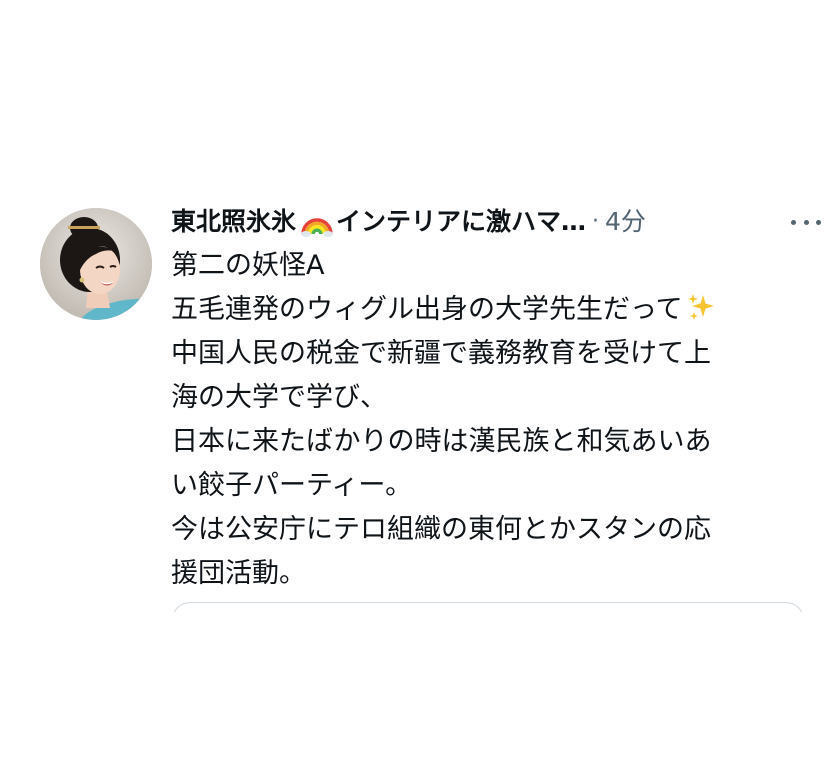 This screenshot has width=828, height=757. Describe the element at coordinates (279, 397) in the screenshot. I see `post-text-line: 海の大学で学び、` at that location.